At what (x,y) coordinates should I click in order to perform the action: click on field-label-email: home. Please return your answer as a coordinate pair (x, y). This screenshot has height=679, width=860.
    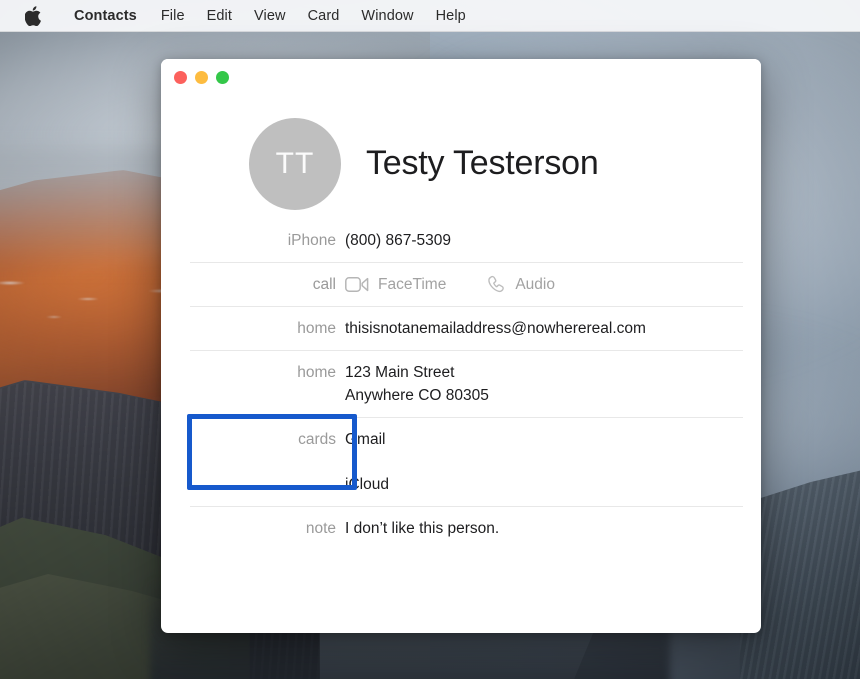
    Looking at the image, I should click on (316, 328).